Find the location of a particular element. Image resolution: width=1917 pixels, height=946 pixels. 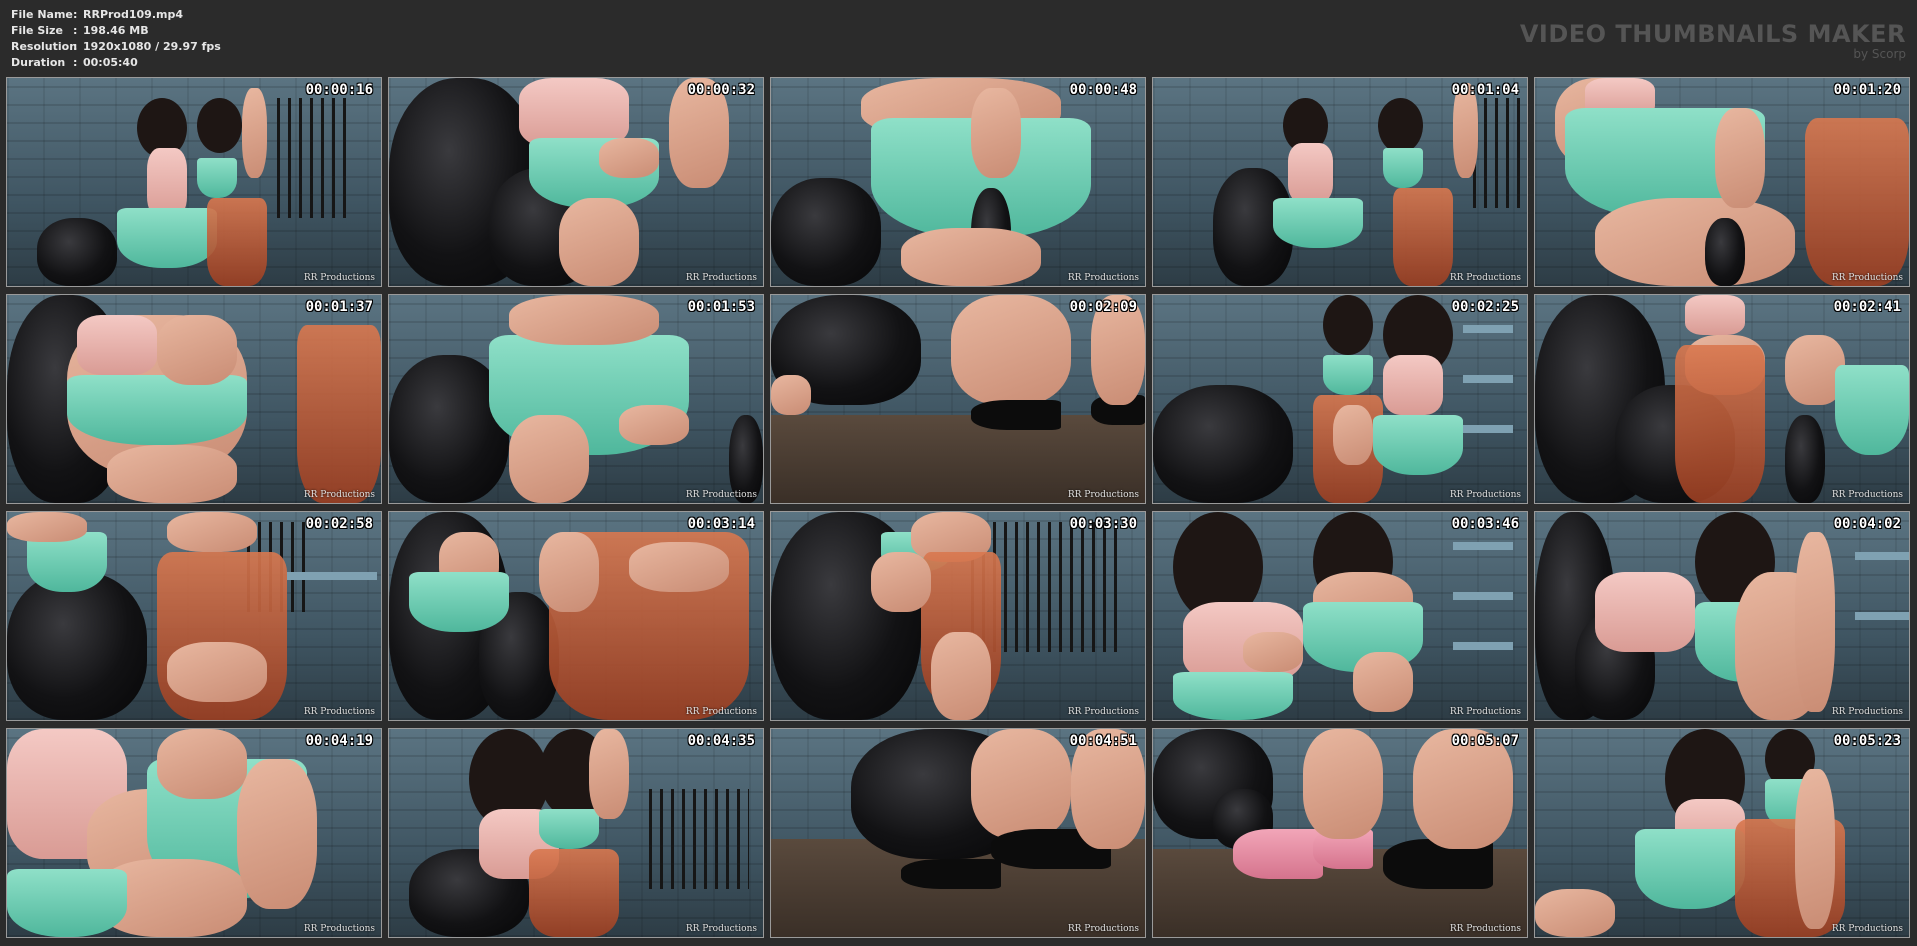

video-thumbnail: 00:04:02 RR Productions is located at coordinates (1722, 616).